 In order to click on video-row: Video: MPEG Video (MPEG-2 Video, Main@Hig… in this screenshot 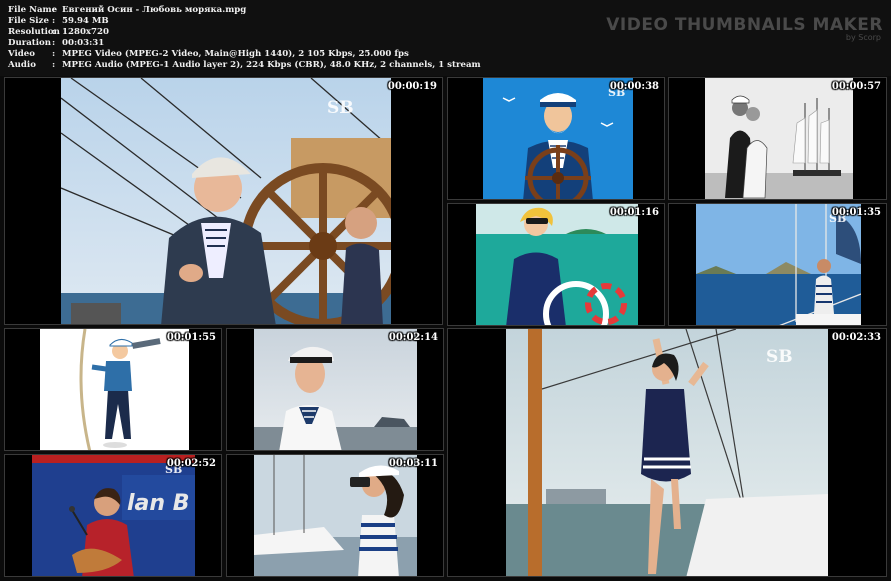, I will do `click(208, 54)`.